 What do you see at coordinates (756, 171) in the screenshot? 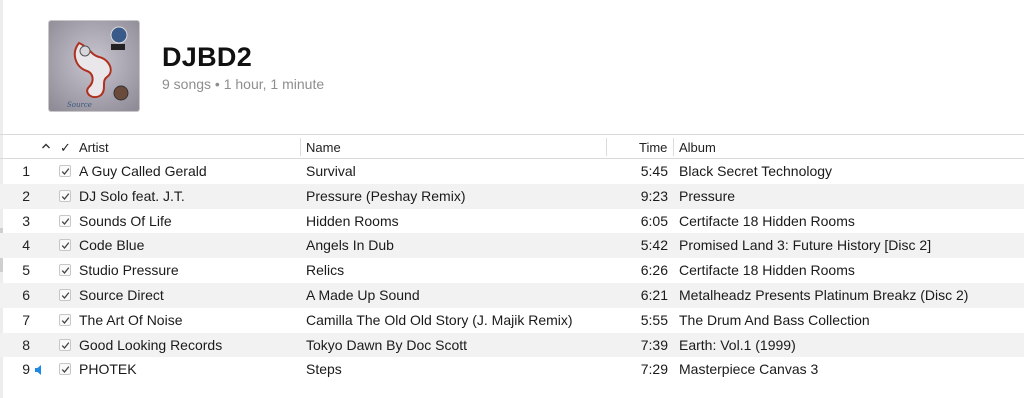
I see `track-album: Black Secret Technology` at bounding box center [756, 171].